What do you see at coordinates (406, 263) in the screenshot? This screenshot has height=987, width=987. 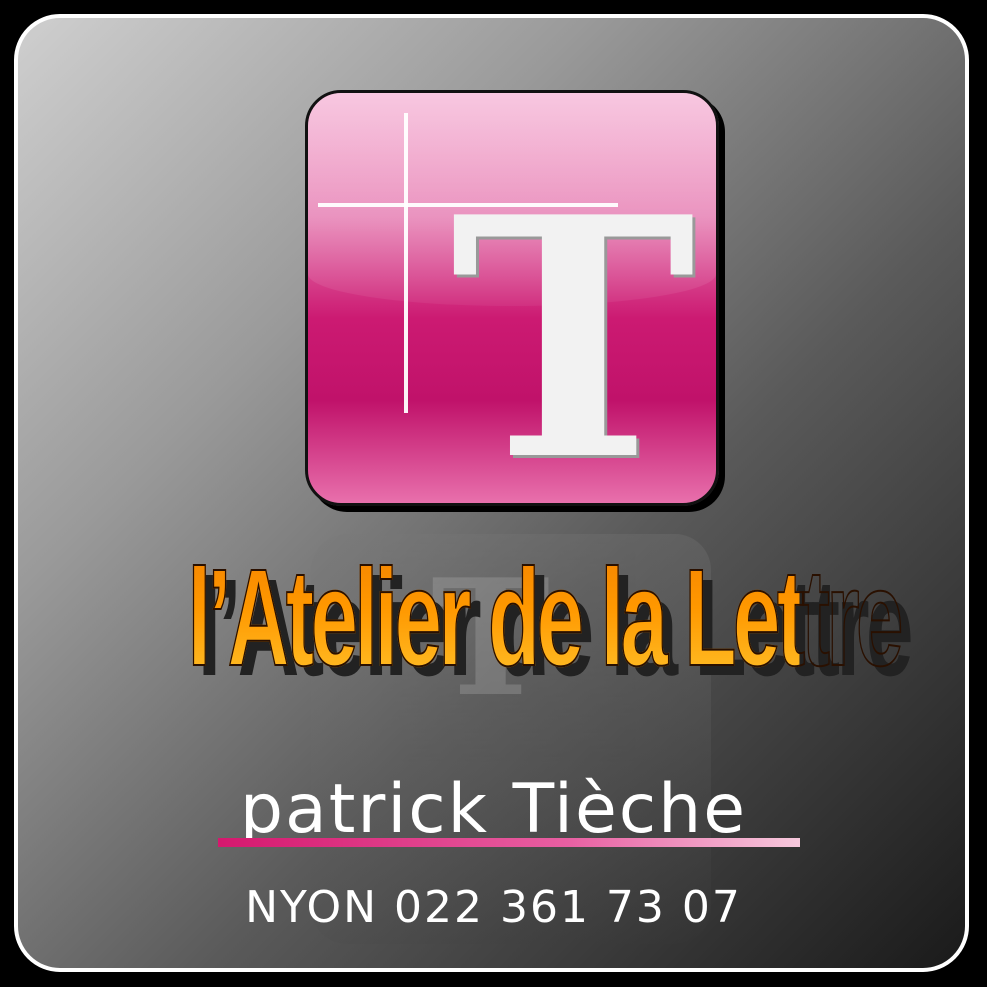 I see `logo-vertical-line` at bounding box center [406, 263].